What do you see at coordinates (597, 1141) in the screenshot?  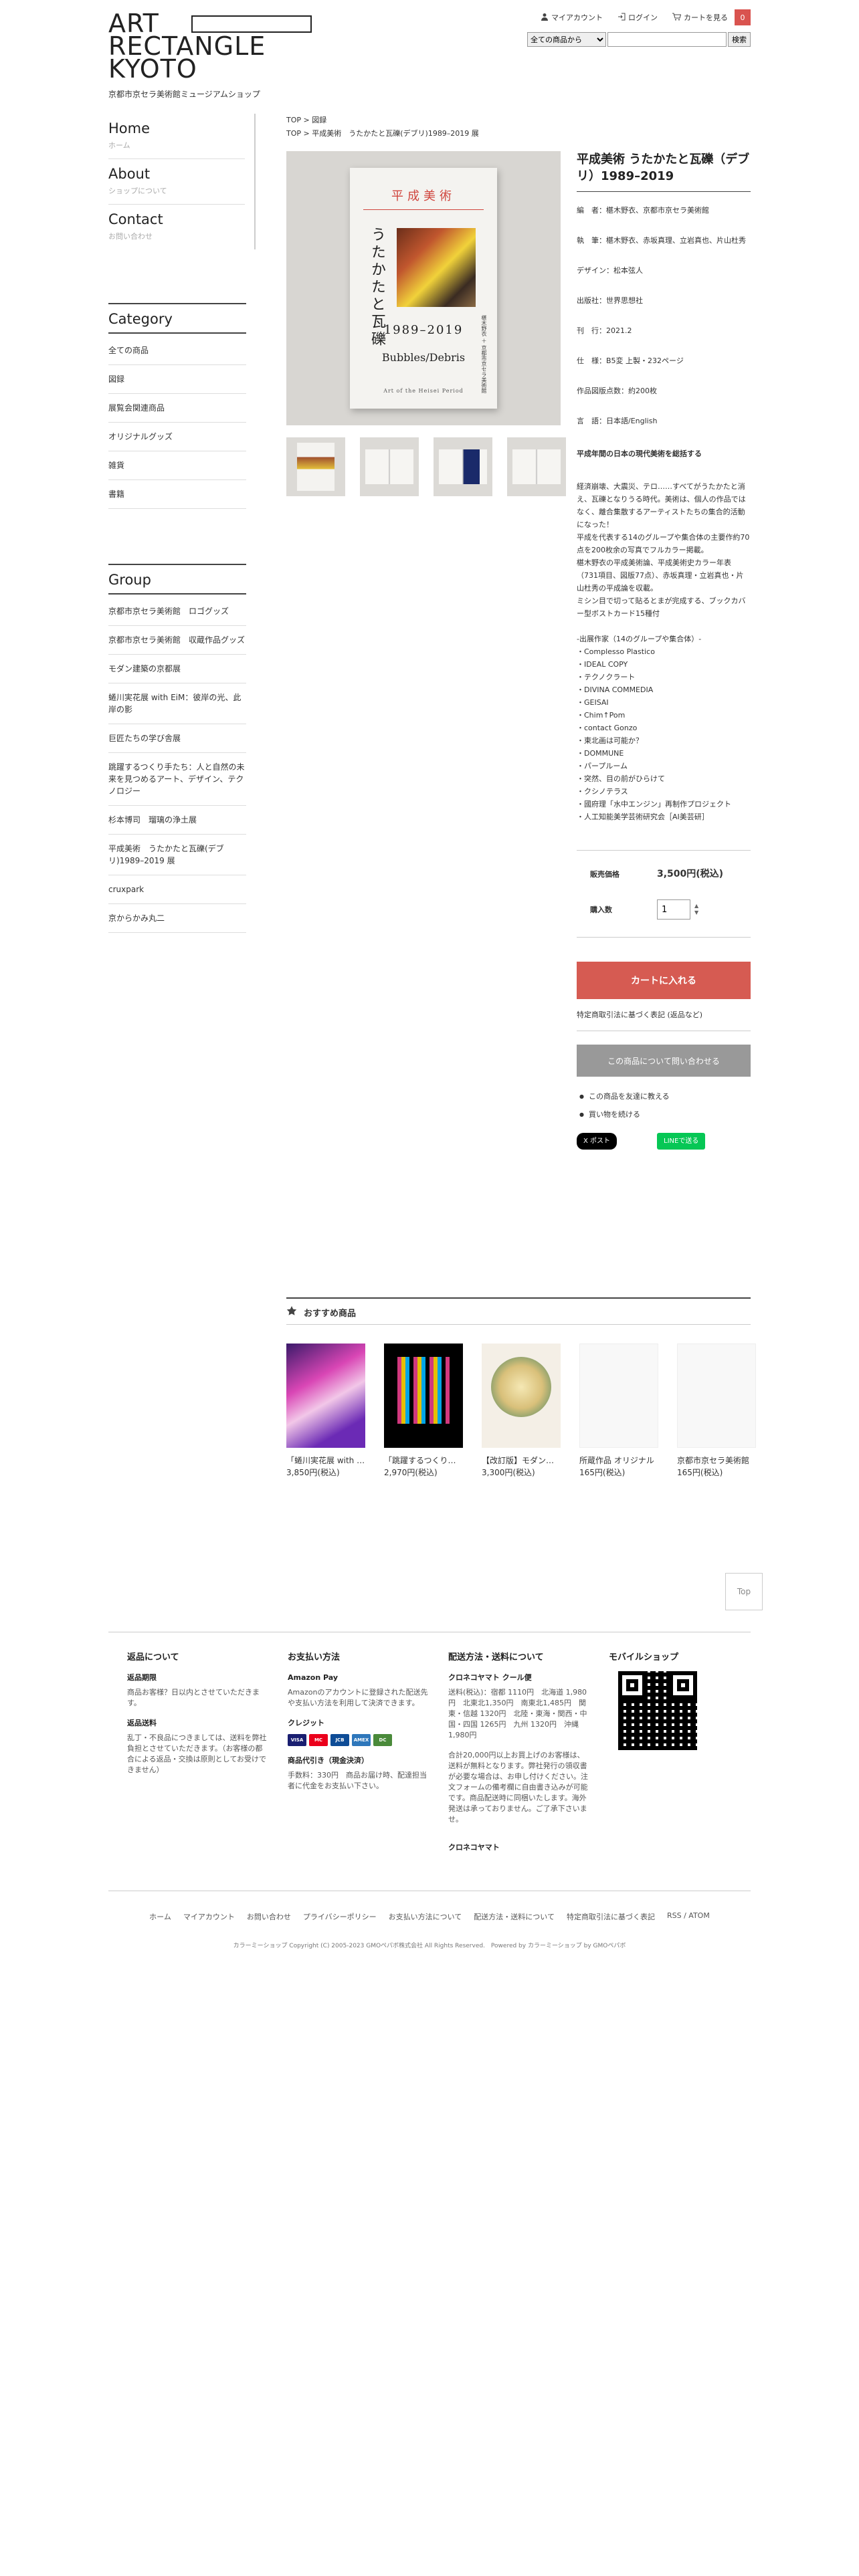 I see `x-post-button: X ポスト` at bounding box center [597, 1141].